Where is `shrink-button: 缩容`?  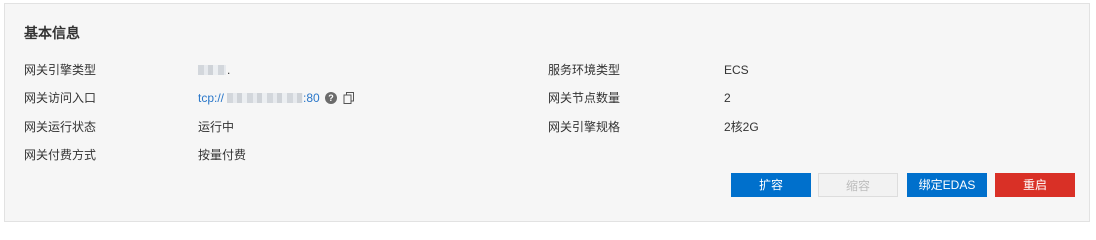
shrink-button: 缩容 is located at coordinates (858, 185).